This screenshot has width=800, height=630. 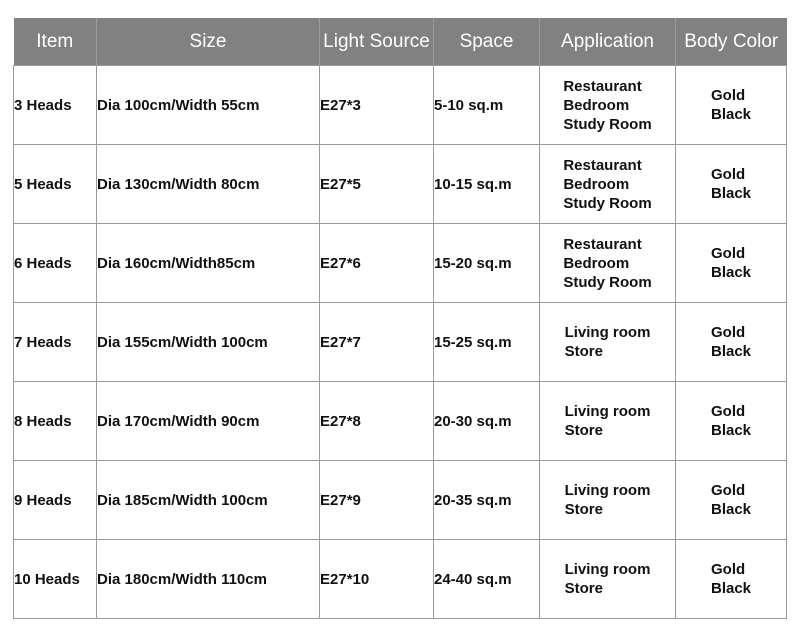 What do you see at coordinates (376, 105) in the screenshot?
I see `light-source-cell: E27*3` at bounding box center [376, 105].